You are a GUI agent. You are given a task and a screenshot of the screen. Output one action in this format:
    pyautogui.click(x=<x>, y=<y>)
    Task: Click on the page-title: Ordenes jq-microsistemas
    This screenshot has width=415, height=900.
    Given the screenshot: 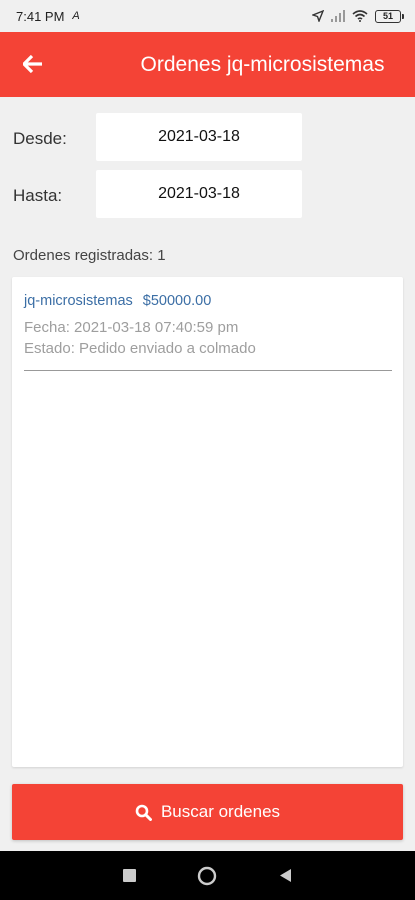 What is the action you would take?
    pyautogui.click(x=262, y=64)
    